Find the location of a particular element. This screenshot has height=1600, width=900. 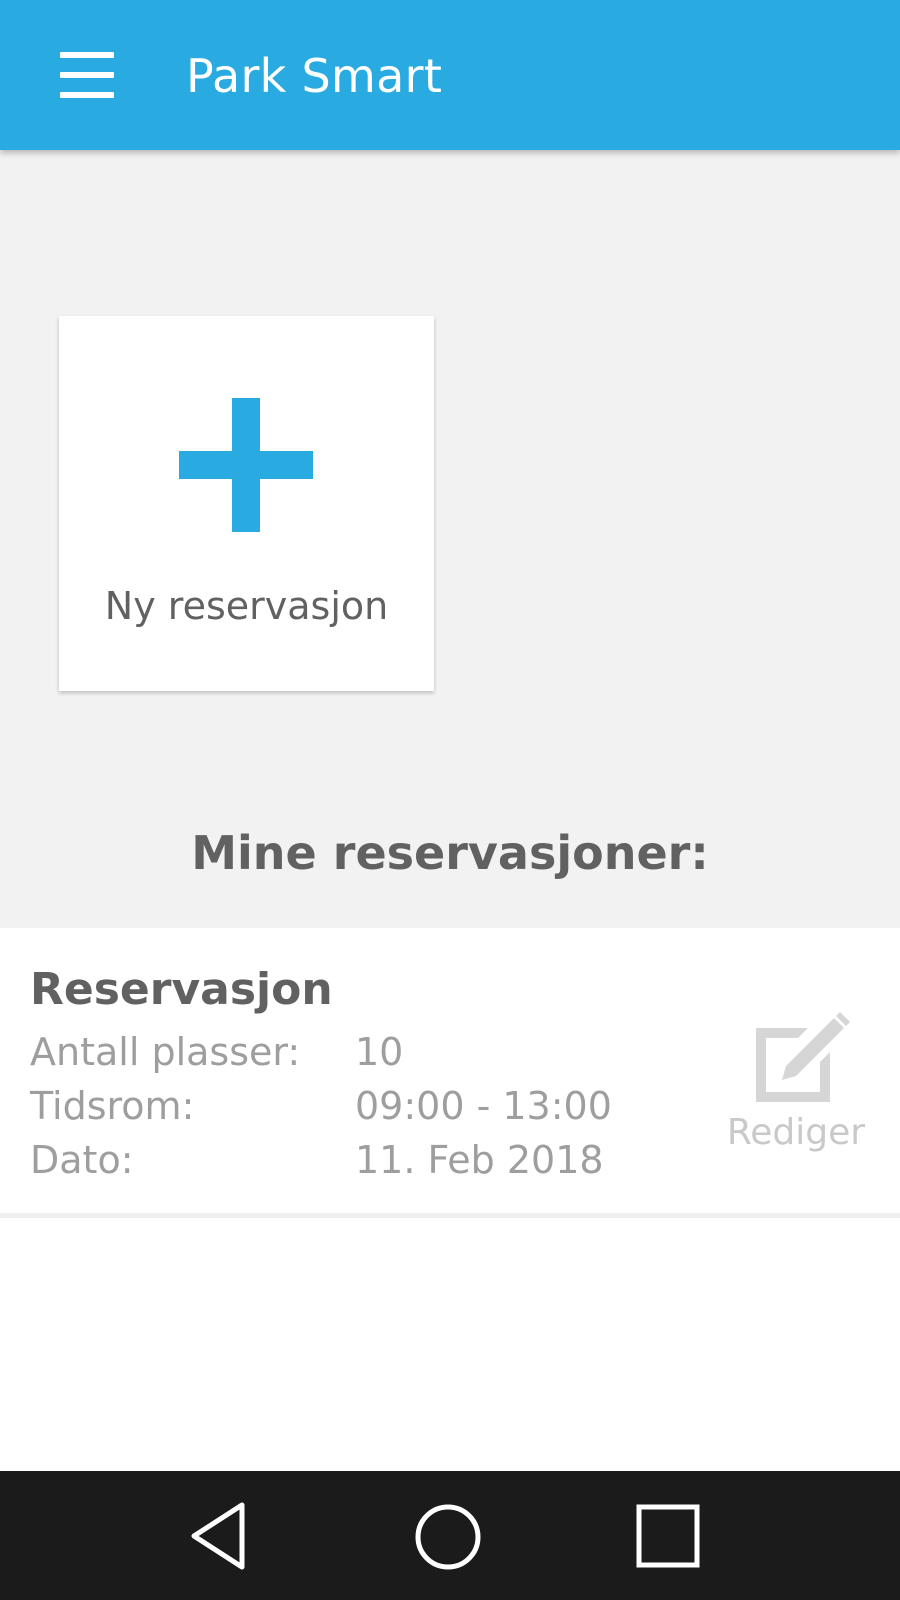

recent-apps-square-icon is located at coordinates (668, 1536).